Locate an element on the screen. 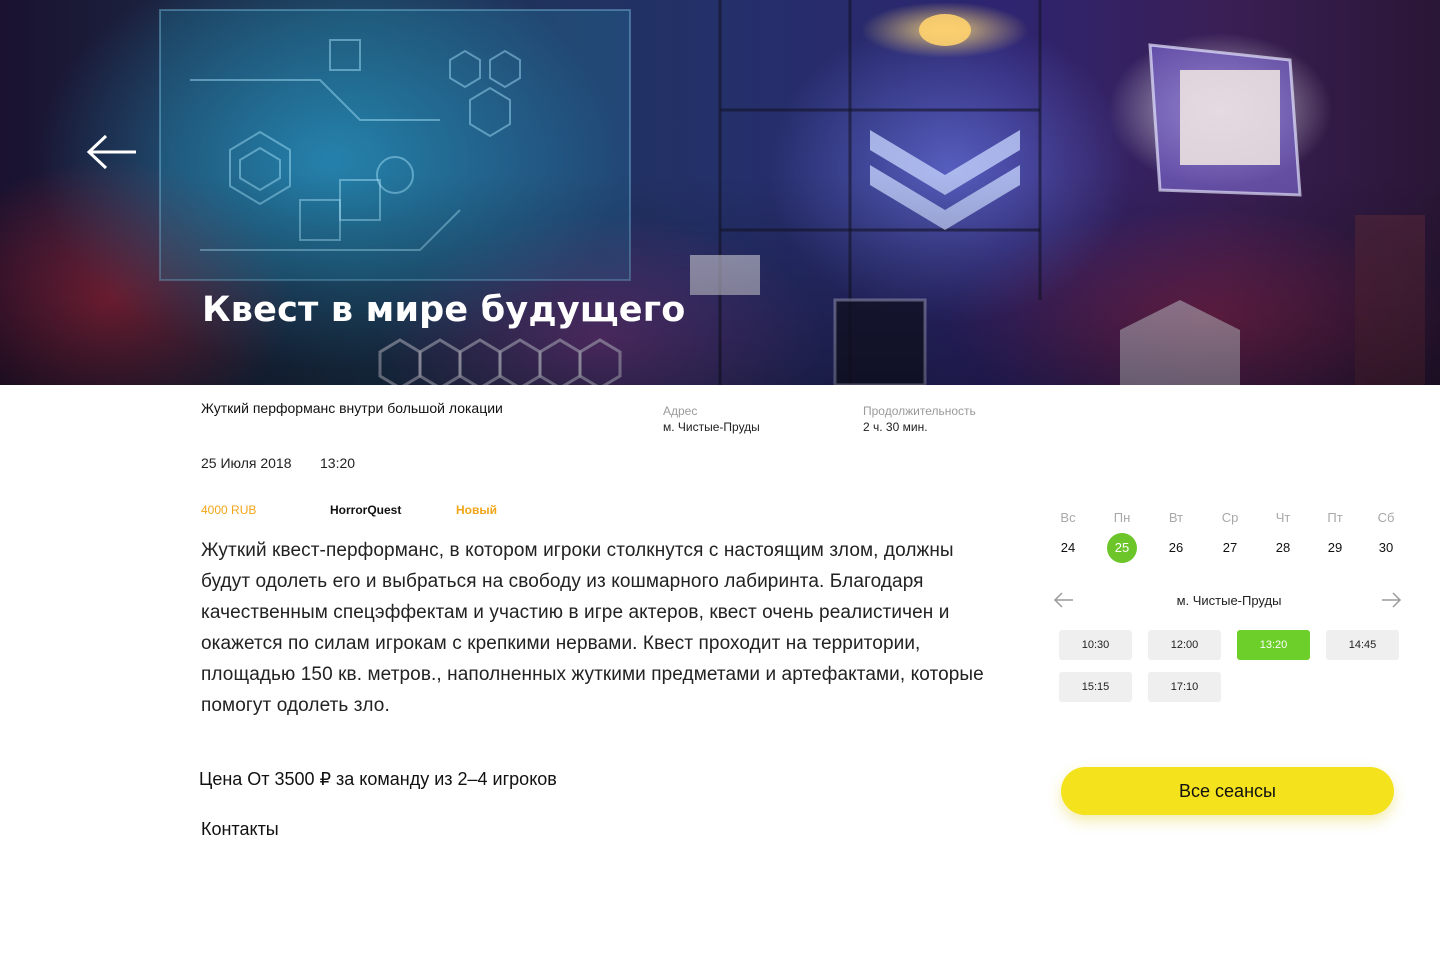 The height and width of the screenshot is (962, 1440). event-date: 25 Июля 2018 is located at coordinates (246, 463).